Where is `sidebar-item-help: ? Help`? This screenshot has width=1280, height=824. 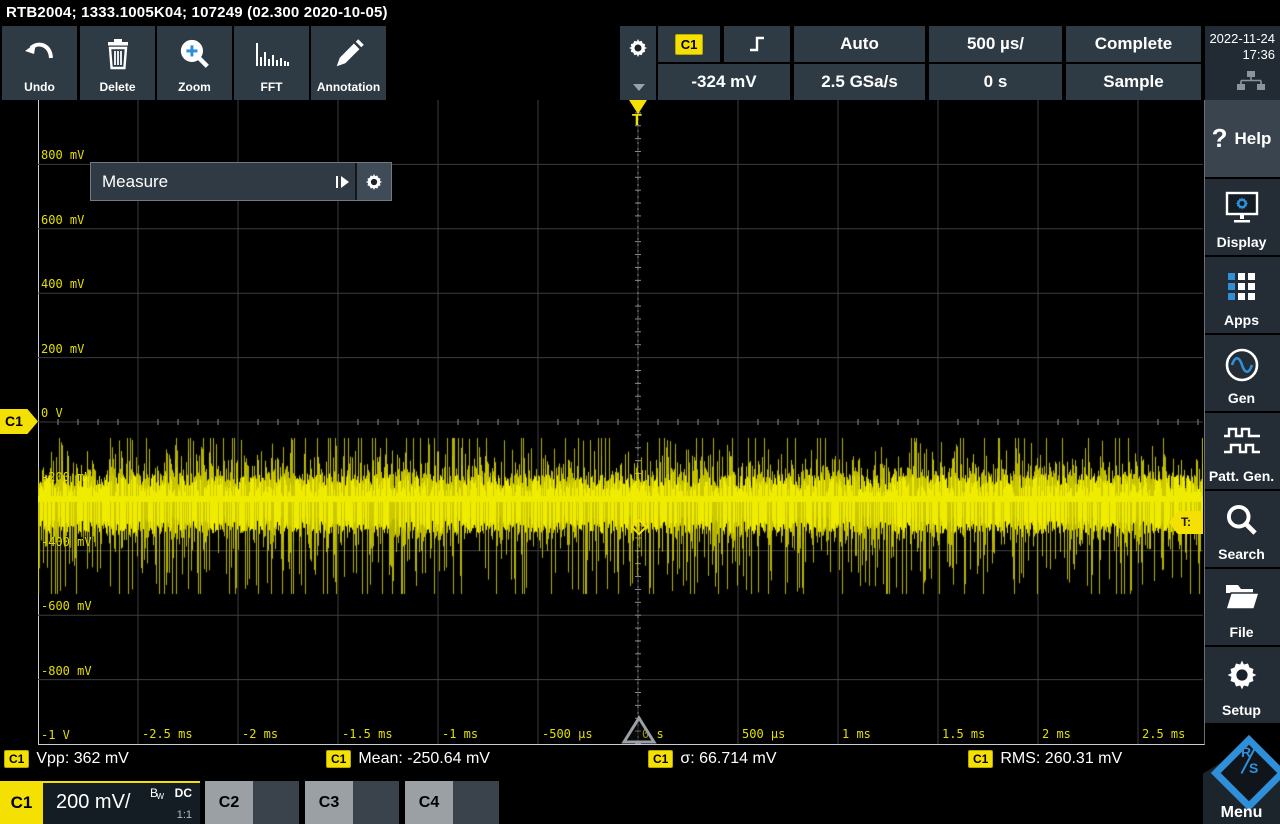
sidebar-item-help: ? Help is located at coordinates (1241, 138).